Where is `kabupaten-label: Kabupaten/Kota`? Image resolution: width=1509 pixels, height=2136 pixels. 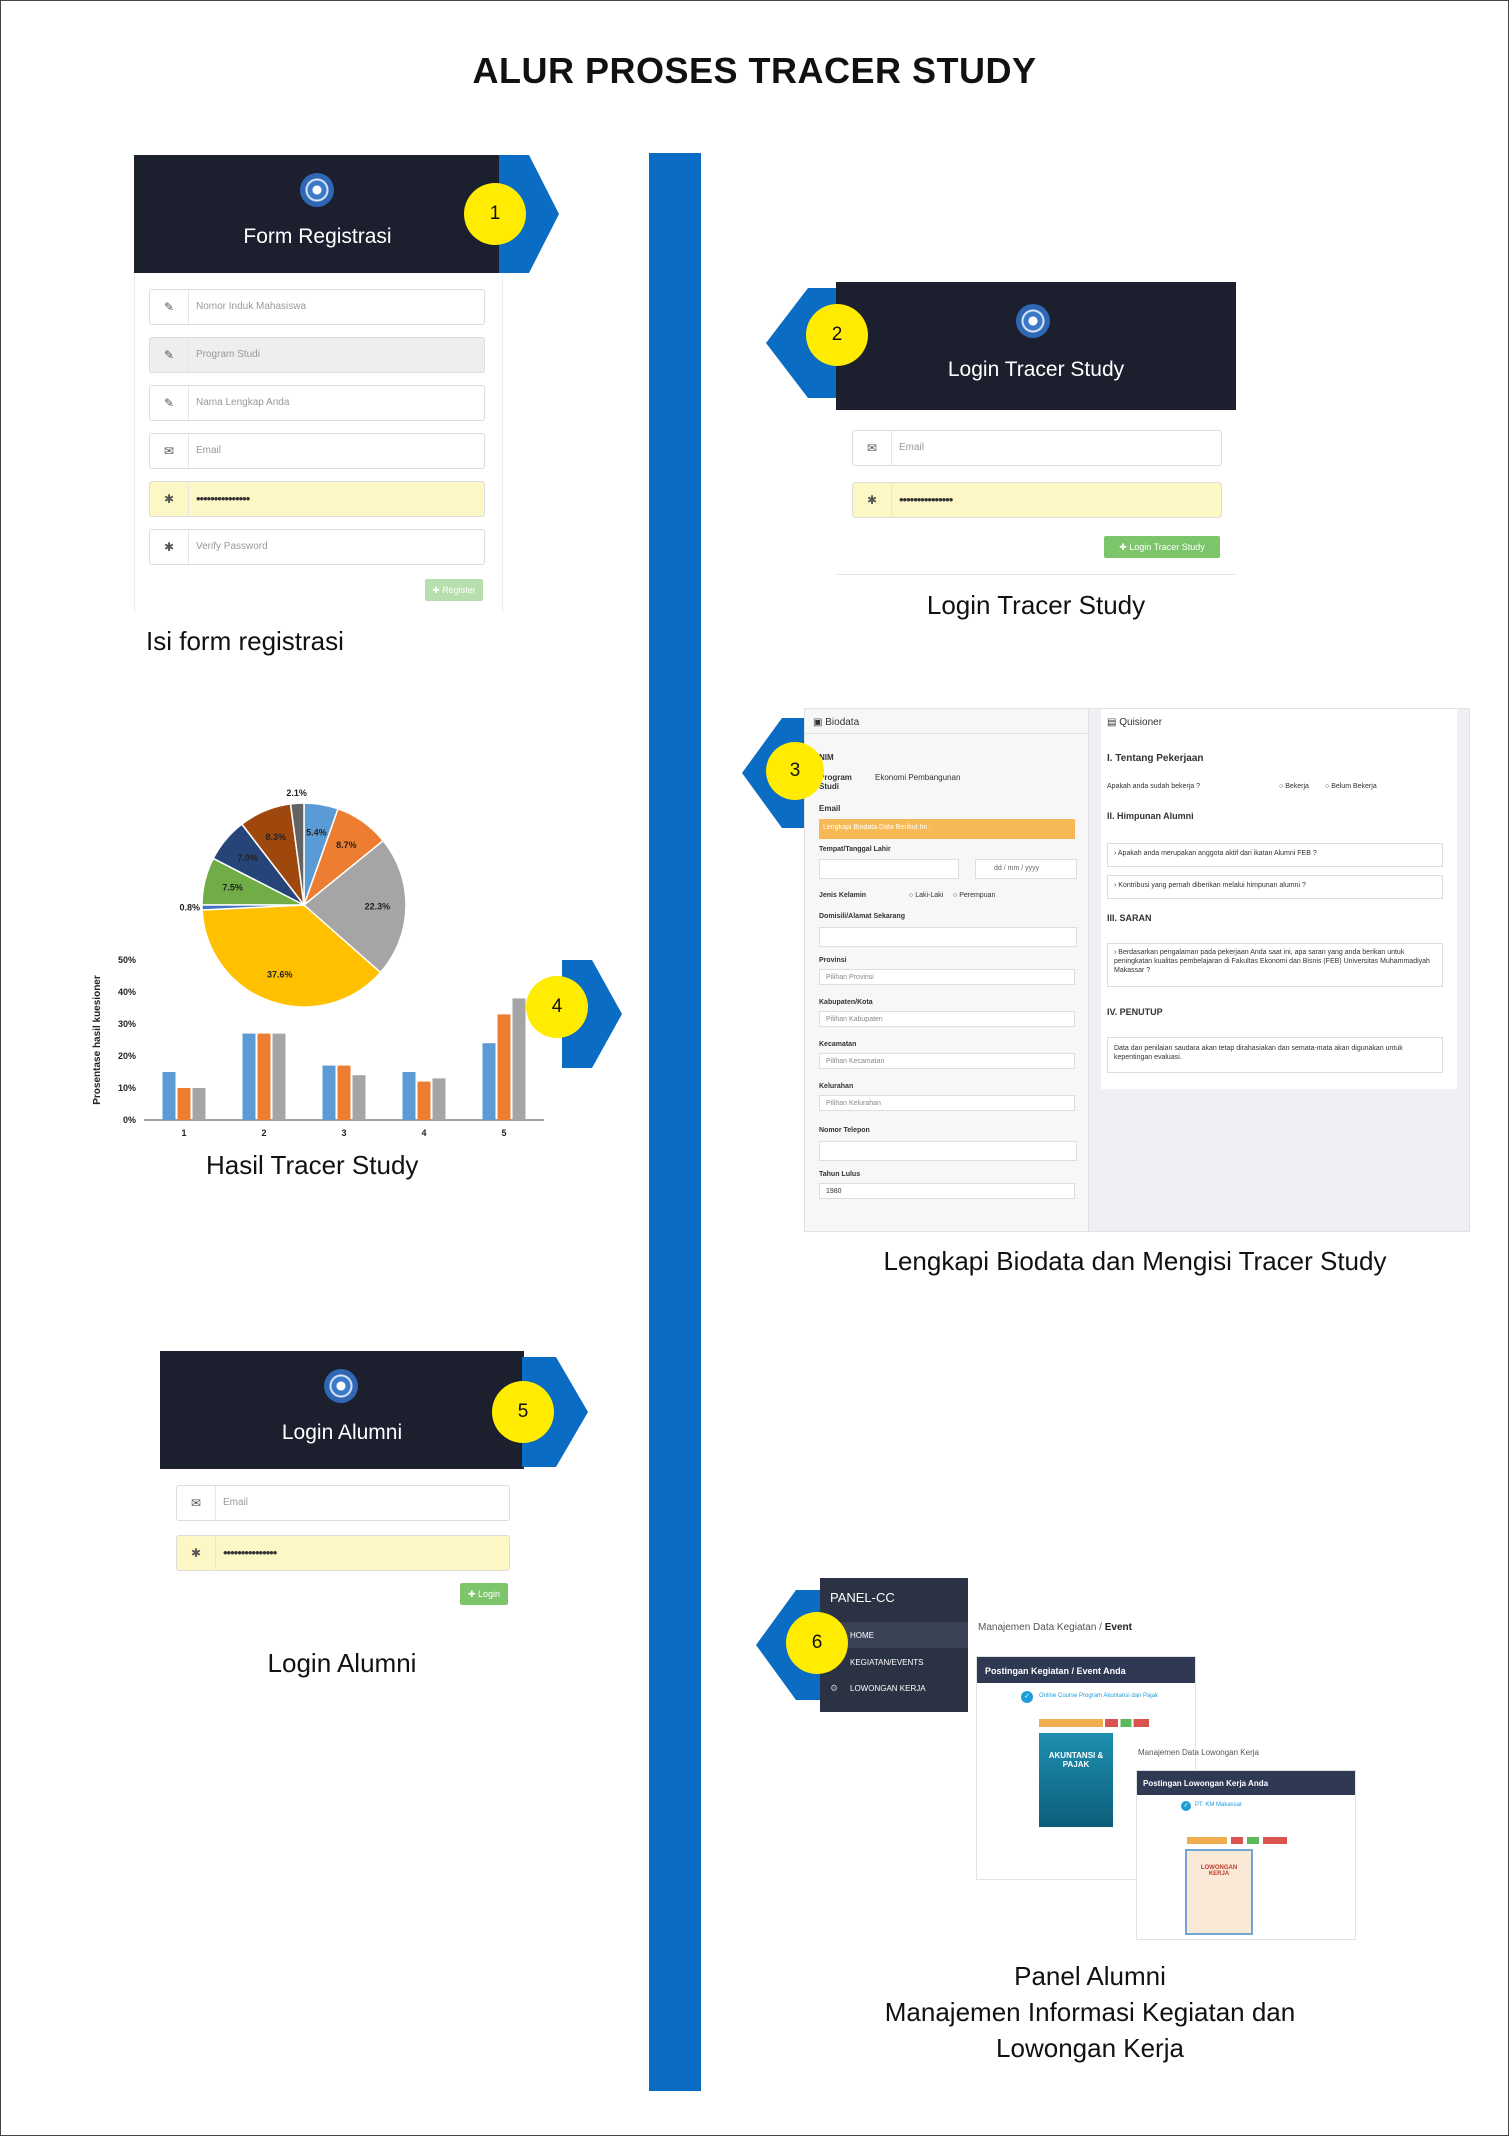 kabupaten-label: Kabupaten/Kota is located at coordinates (846, 1002).